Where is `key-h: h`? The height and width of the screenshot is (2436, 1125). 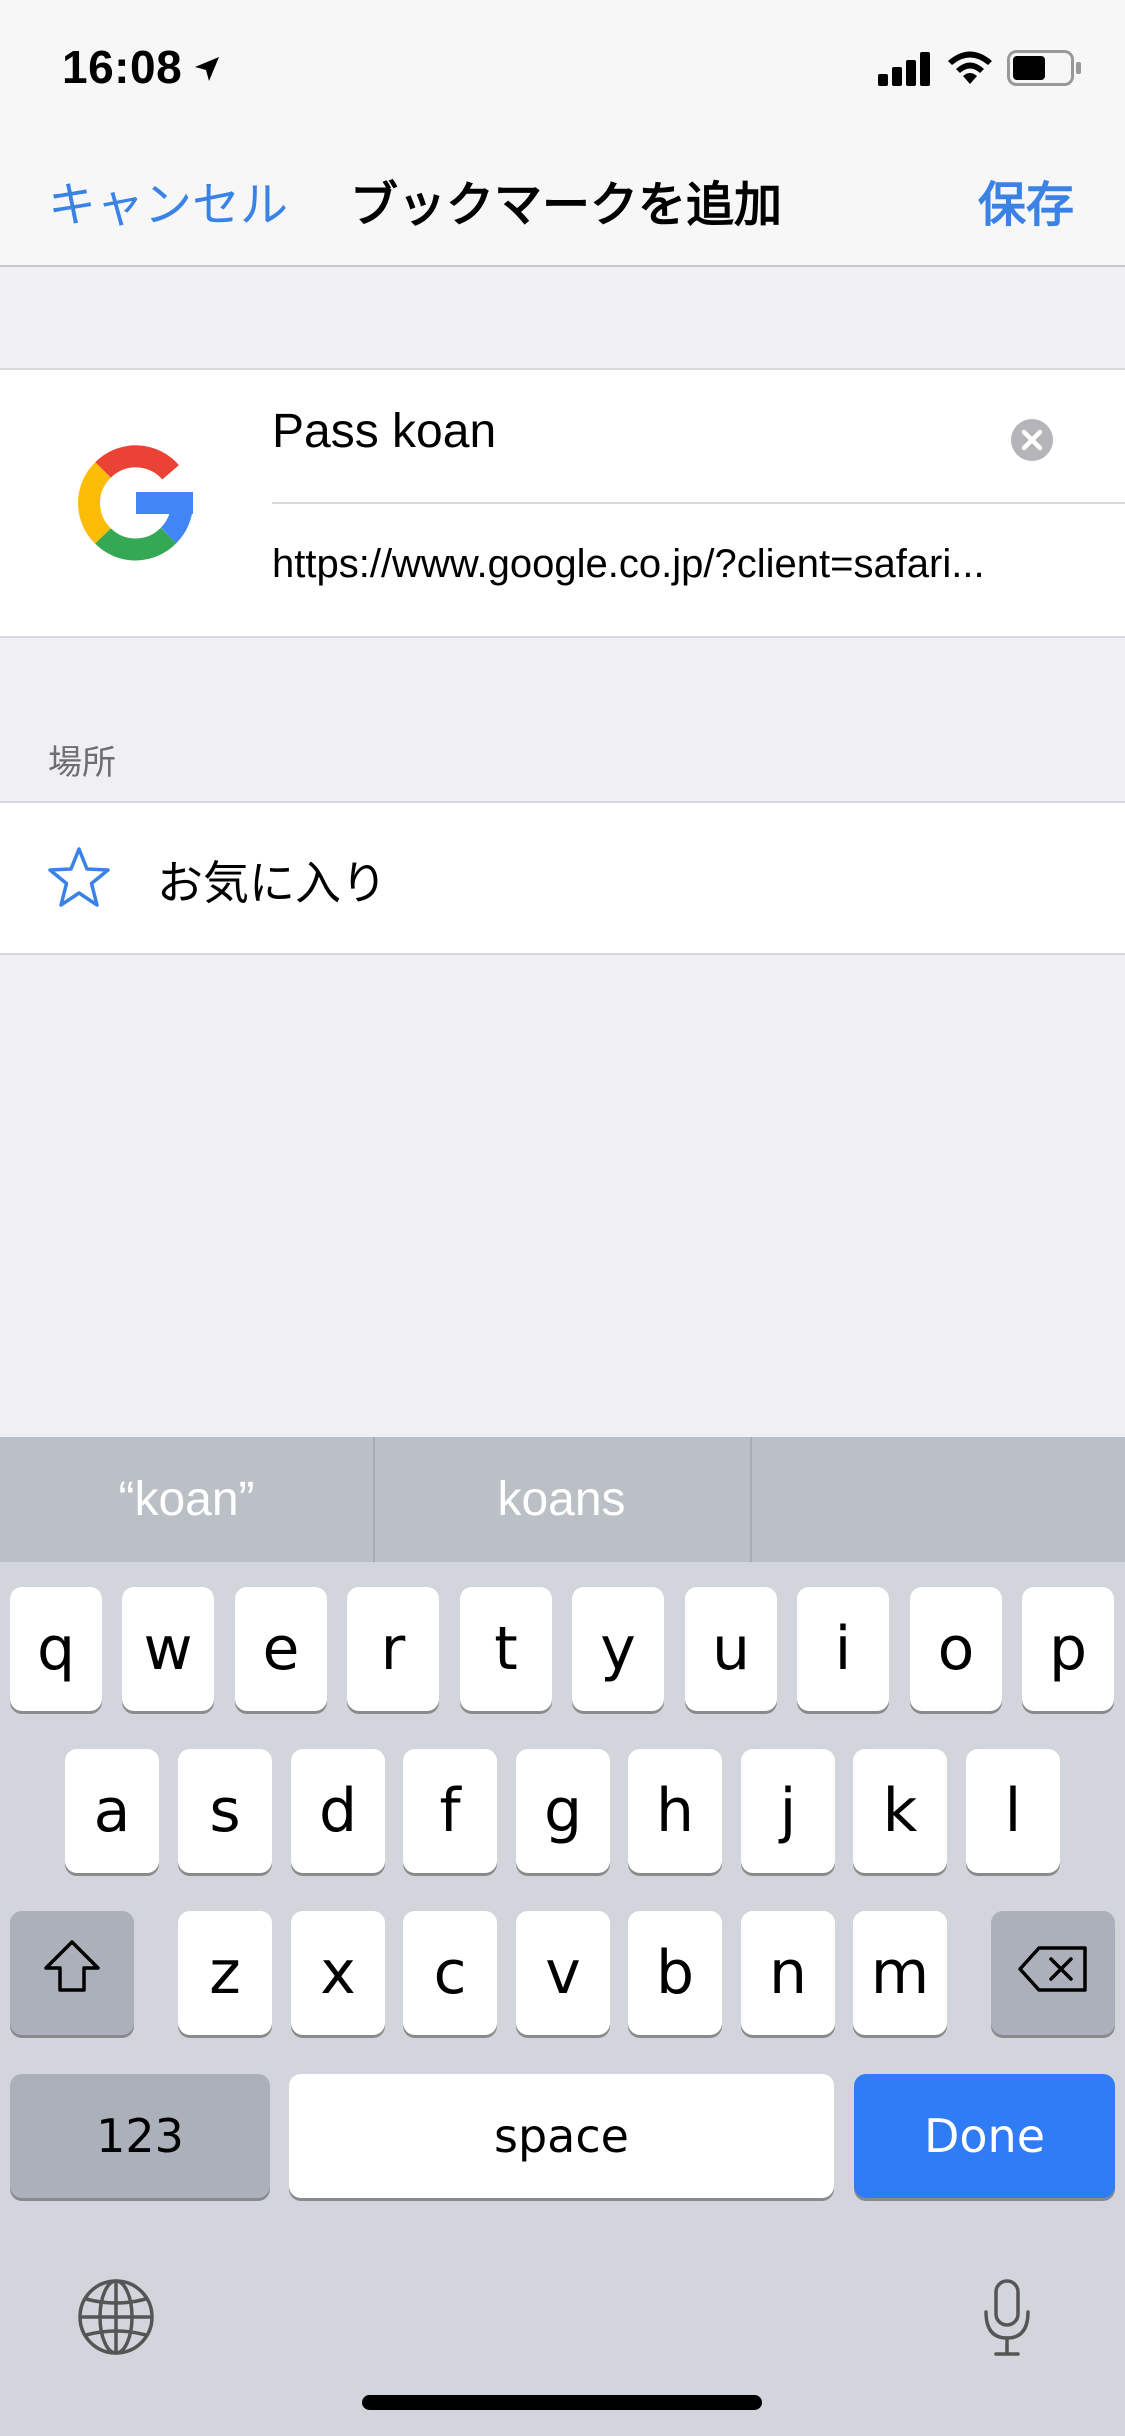
key-h: h is located at coordinates (675, 1811).